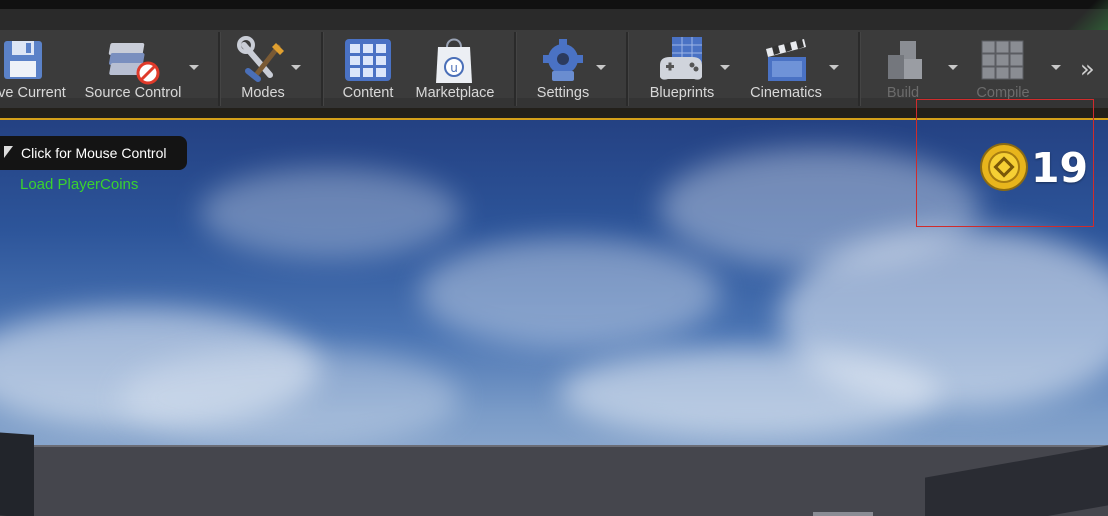 This screenshot has height=516, width=1108. I want to click on compile-cubes-icon, so click(1002, 60).